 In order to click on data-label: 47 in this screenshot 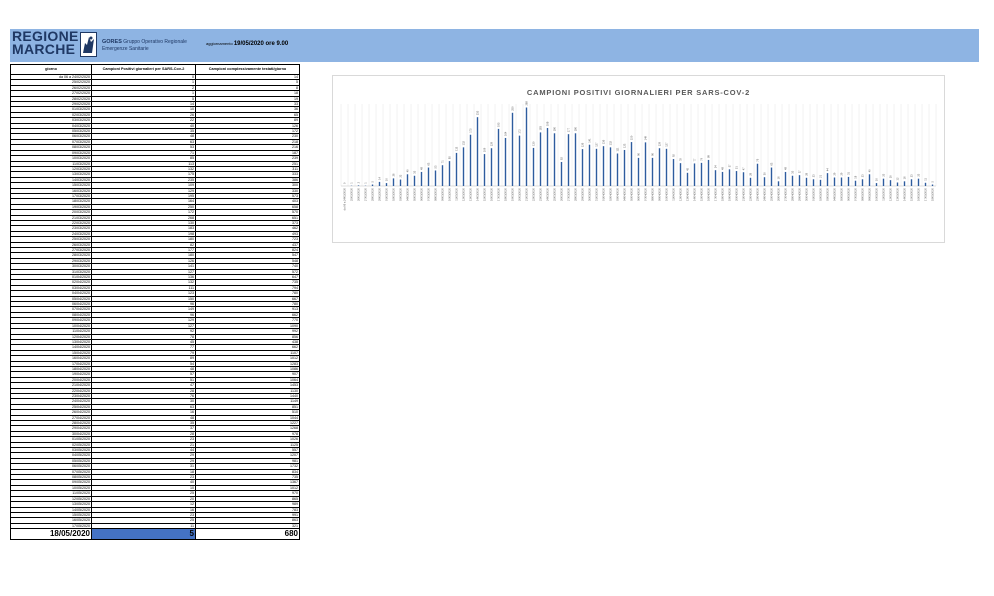, I will do `click(744, 168)`.